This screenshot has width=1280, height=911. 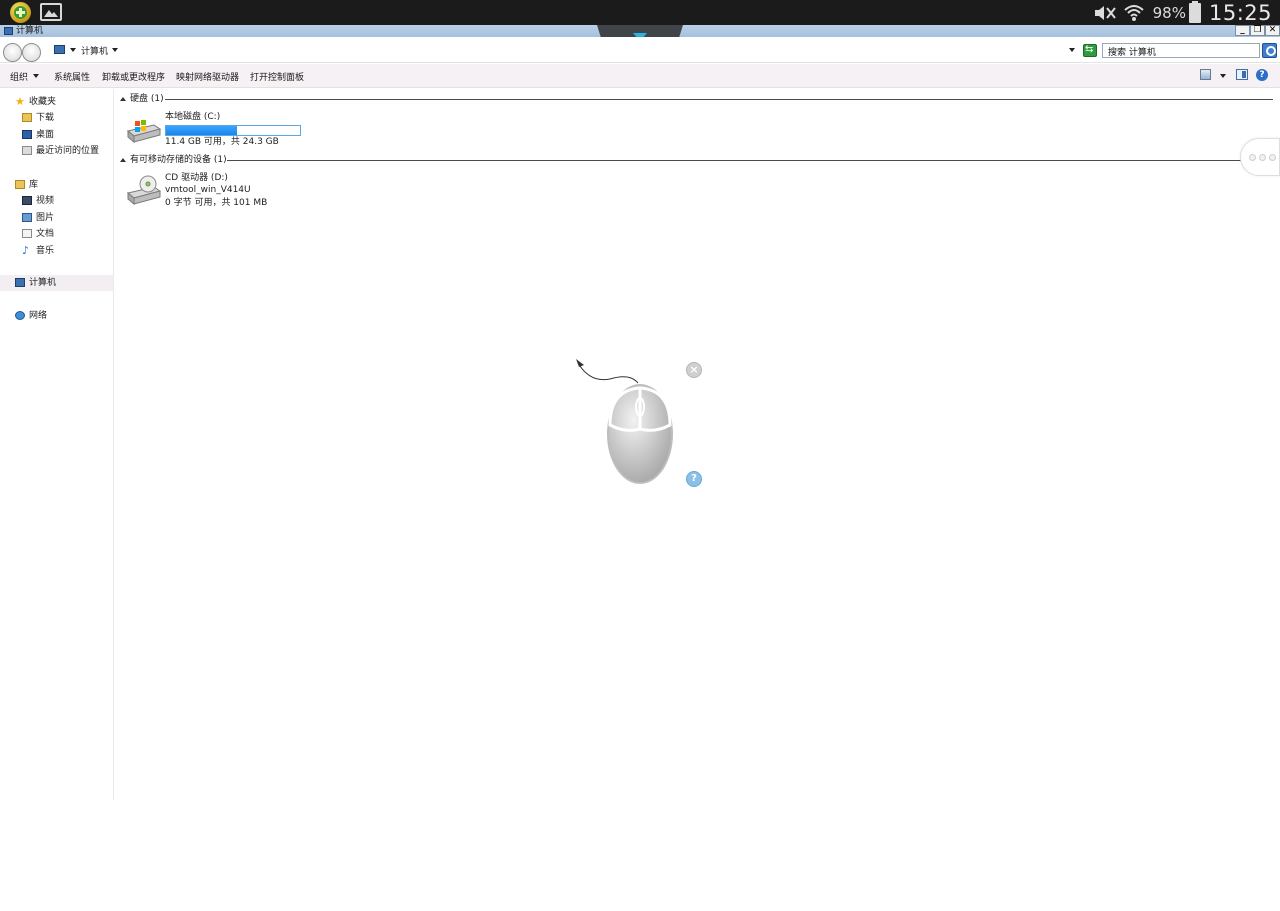 I want to click on nav-desktop: 桌面, so click(x=56, y=135).